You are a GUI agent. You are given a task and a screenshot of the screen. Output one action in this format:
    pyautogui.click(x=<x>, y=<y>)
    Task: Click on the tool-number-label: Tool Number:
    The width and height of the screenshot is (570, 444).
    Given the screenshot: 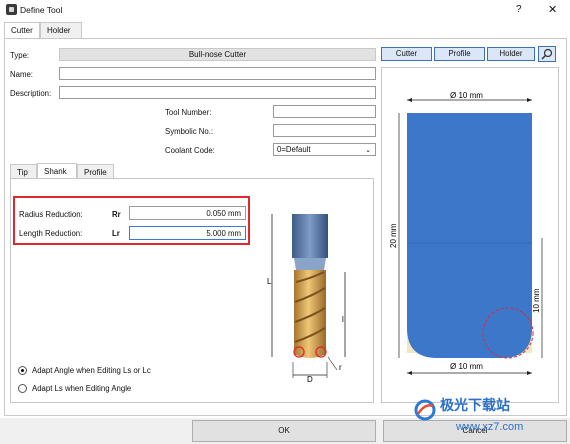 What is the action you would take?
    pyautogui.click(x=188, y=112)
    